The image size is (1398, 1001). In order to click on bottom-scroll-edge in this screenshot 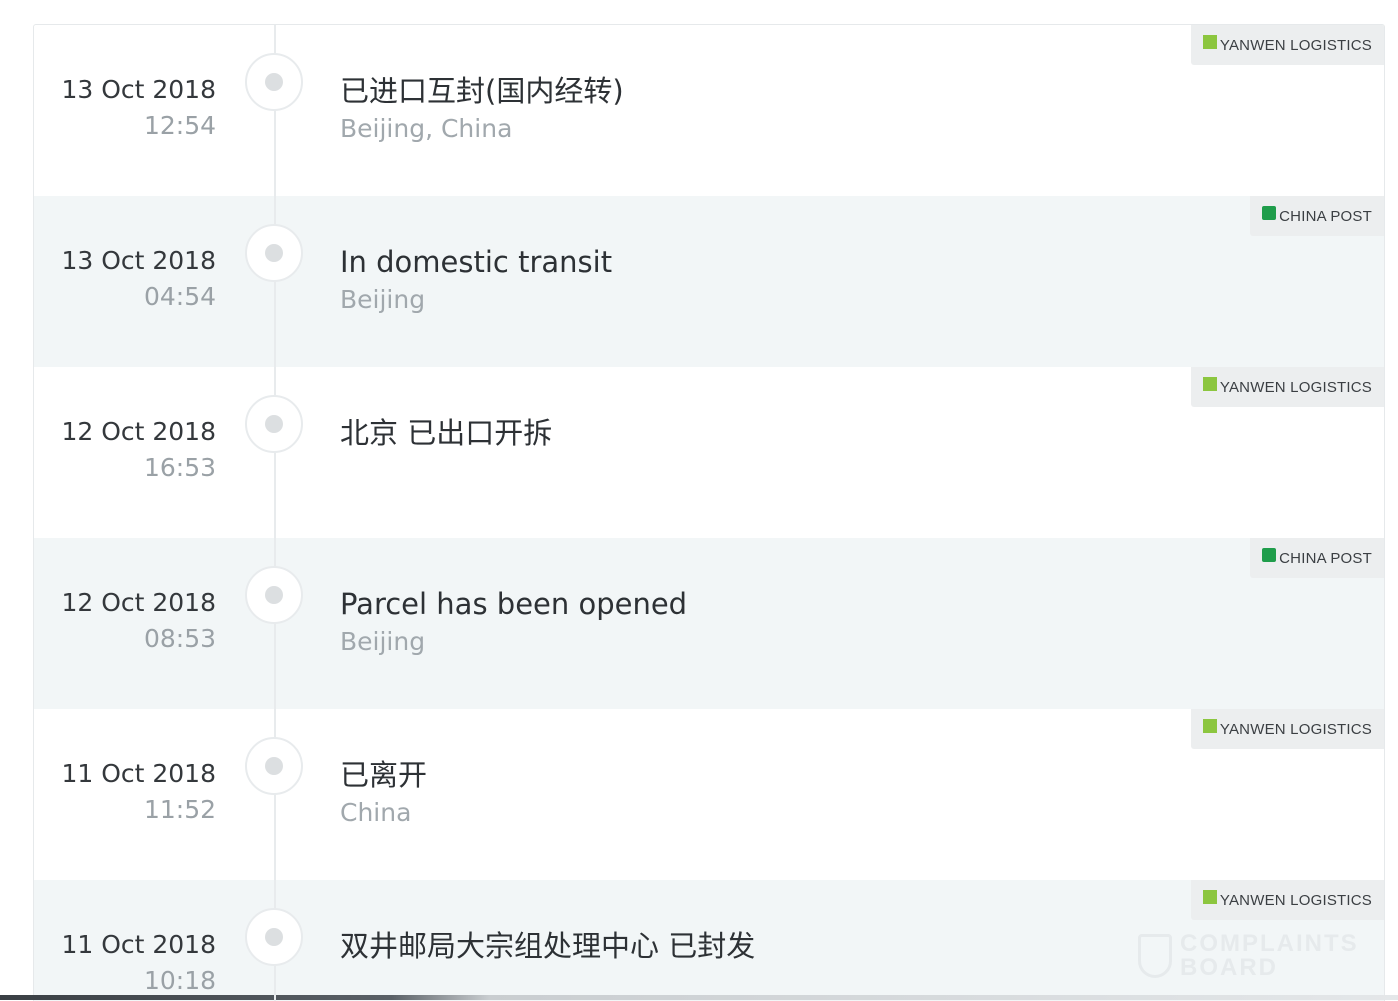, I will do `click(699, 997)`.